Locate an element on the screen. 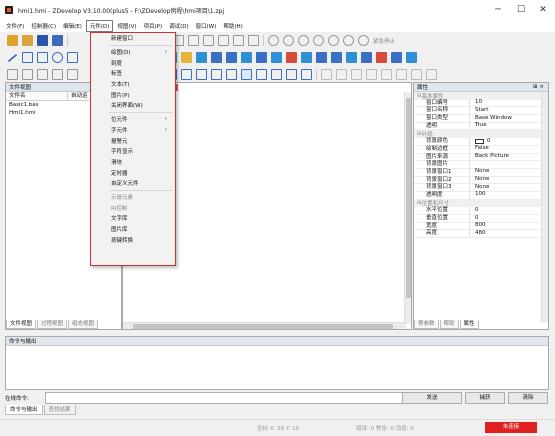  property-row: 高度 480 is located at coordinates (481, 234).